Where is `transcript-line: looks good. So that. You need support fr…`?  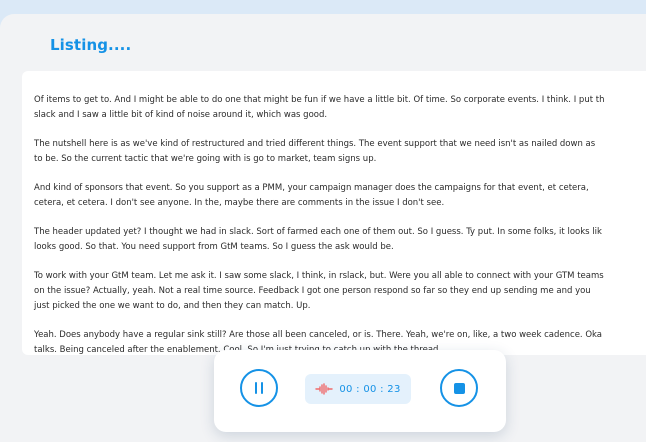
transcript-line: looks good. So that. You need support fr… is located at coordinates (214, 247).